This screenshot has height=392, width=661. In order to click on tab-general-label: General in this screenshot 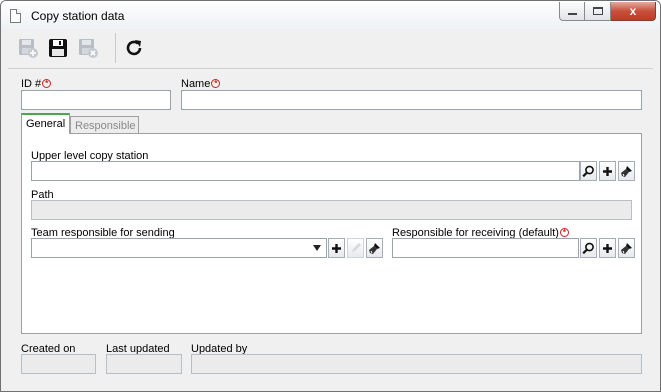, I will do `click(46, 124)`.